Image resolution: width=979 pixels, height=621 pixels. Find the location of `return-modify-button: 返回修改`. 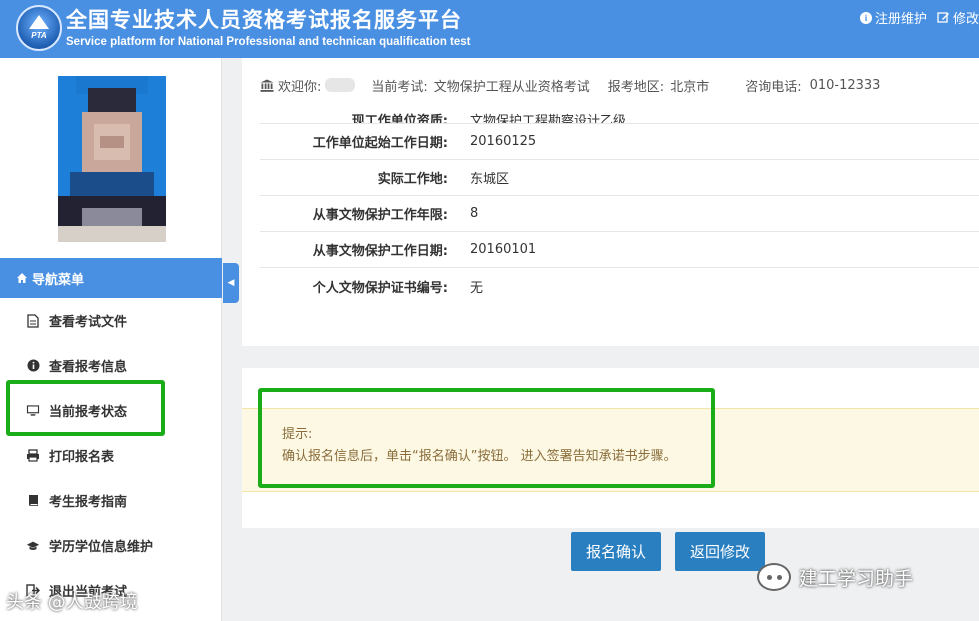

return-modify-button: 返回修改 is located at coordinates (720, 551).